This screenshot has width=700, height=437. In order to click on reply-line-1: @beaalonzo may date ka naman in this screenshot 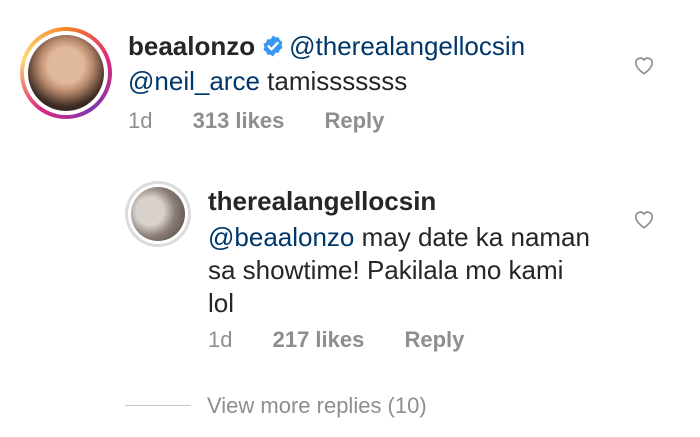, I will do `click(399, 237)`.